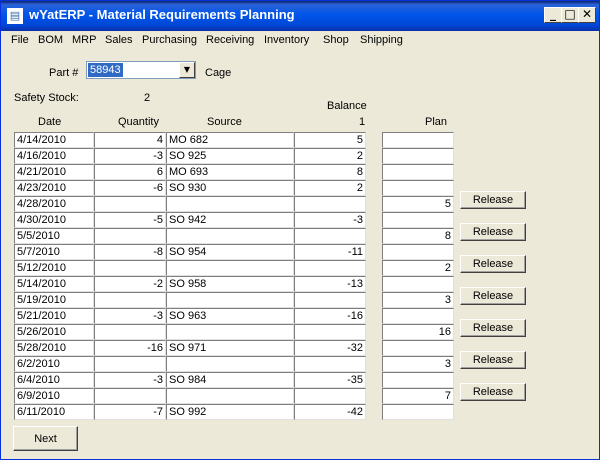 The width and height of the screenshot is (600, 460). What do you see at coordinates (230, 40) in the screenshot?
I see `menu-receiving: Receiving` at bounding box center [230, 40].